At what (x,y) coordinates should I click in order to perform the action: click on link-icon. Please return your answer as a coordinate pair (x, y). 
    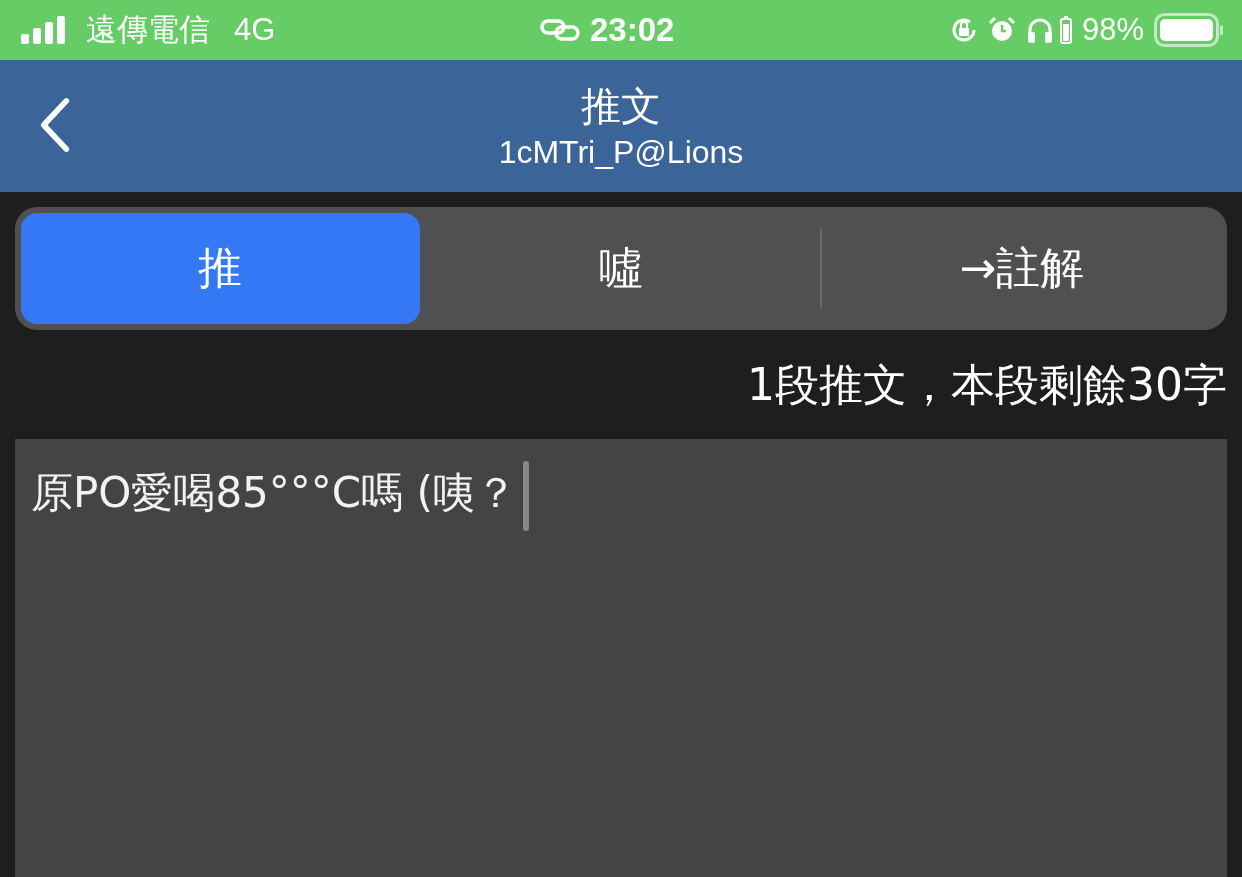
    Looking at the image, I should click on (560, 30).